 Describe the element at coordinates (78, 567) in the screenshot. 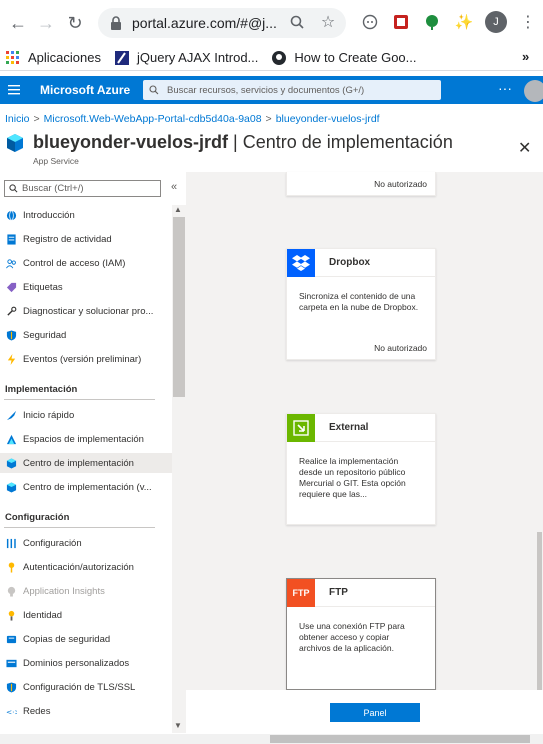

I see `sidebar-item-label: Autenticación/autorización` at that location.